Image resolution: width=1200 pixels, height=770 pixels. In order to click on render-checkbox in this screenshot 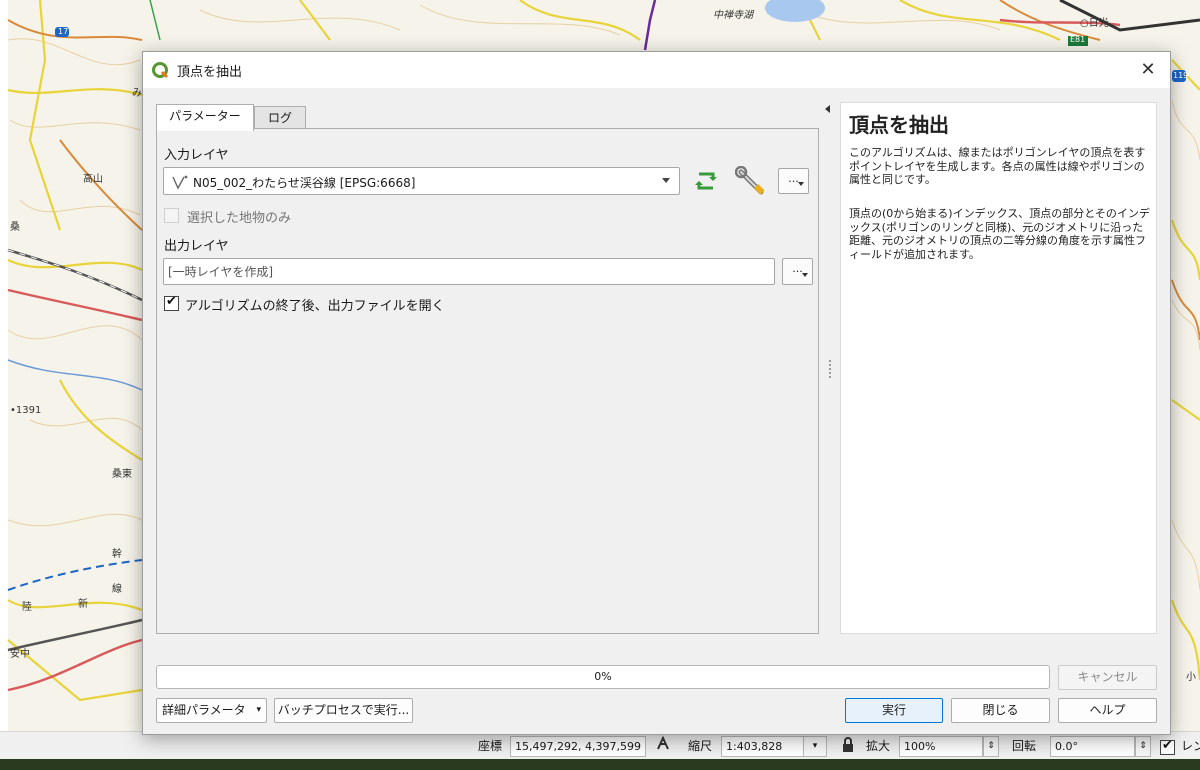, I will do `click(1167, 746)`.